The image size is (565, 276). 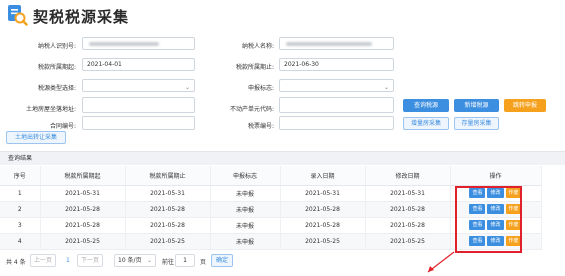 I want to click on period-start-input: 2021-04-01, so click(x=138, y=64).